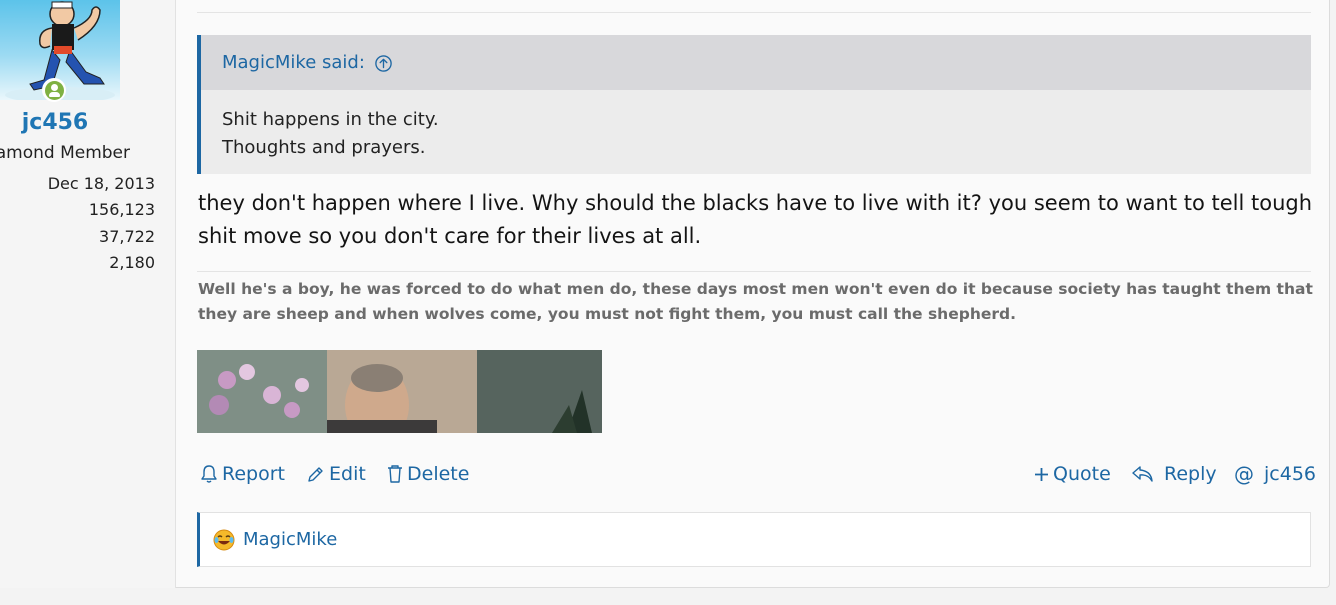 The image size is (1336, 605). I want to click on edit-button: Edit, so click(336, 474).